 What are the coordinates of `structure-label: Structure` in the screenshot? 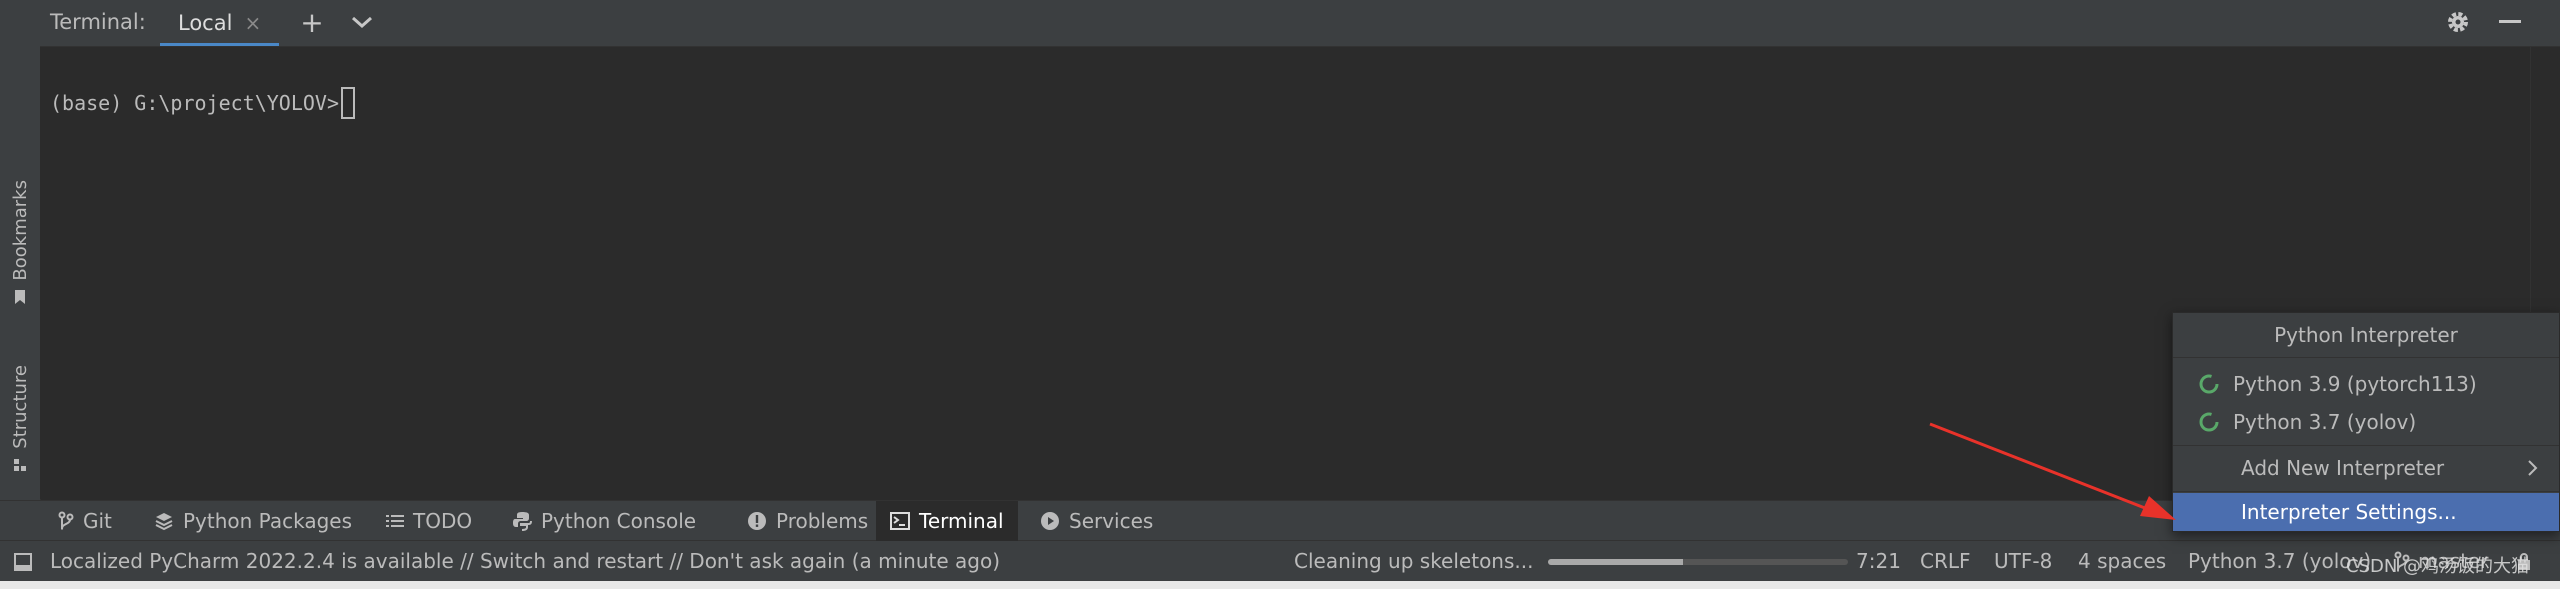 It's located at (20, 407).